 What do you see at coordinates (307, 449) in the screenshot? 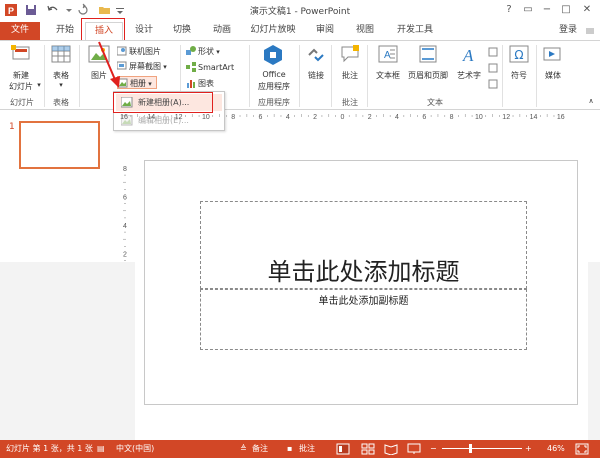
I see `comments-button: 批注` at bounding box center [307, 449].